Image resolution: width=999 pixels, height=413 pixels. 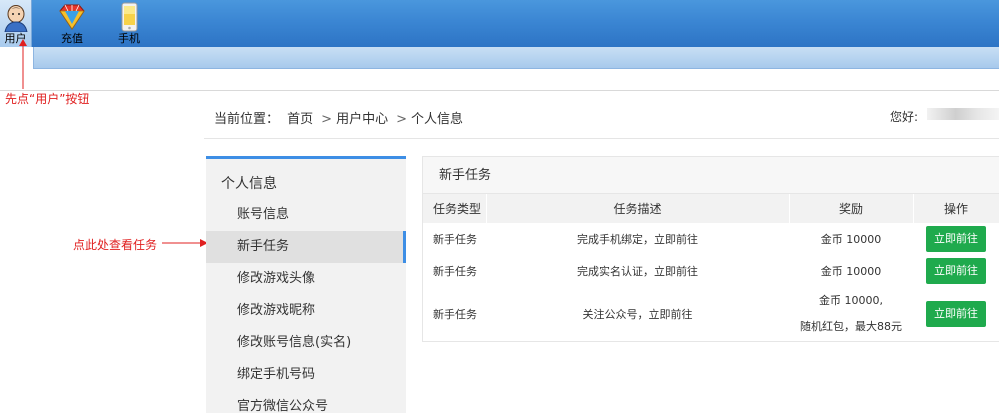 What do you see at coordinates (904, 117) in the screenshot?
I see `greeting-text: 您好:` at bounding box center [904, 117].